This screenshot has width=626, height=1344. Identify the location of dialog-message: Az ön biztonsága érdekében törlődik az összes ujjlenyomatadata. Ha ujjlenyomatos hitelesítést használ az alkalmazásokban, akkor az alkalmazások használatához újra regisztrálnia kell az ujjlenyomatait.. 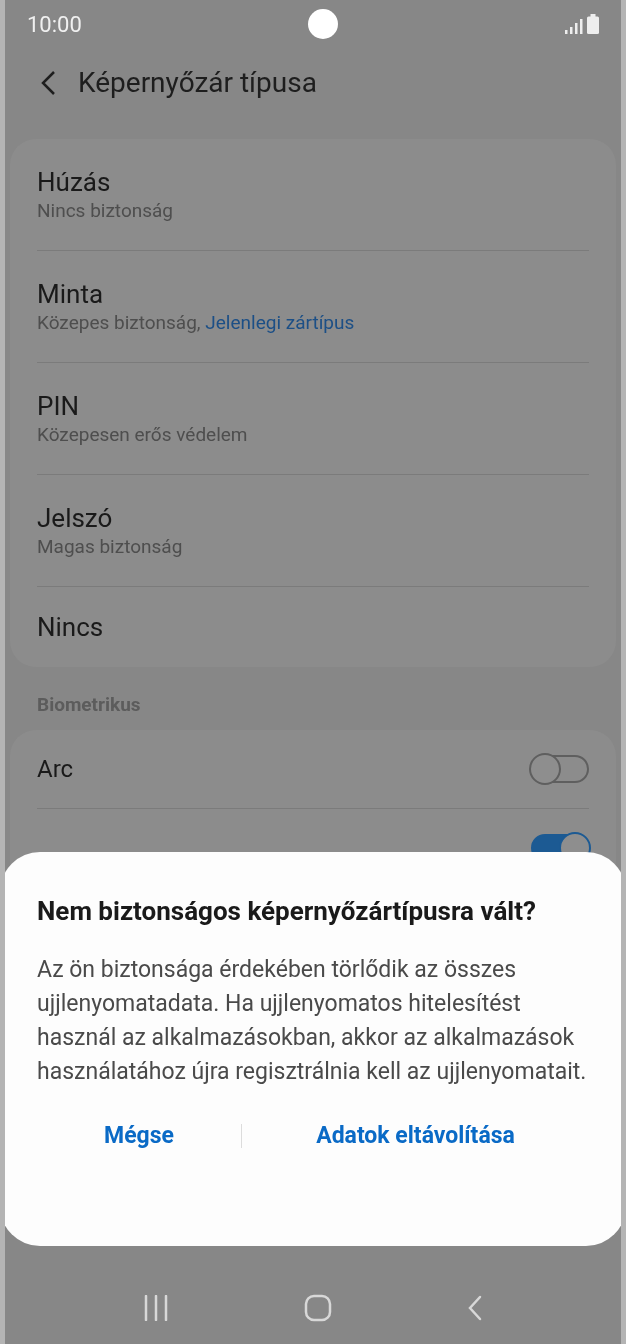
(312, 1021).